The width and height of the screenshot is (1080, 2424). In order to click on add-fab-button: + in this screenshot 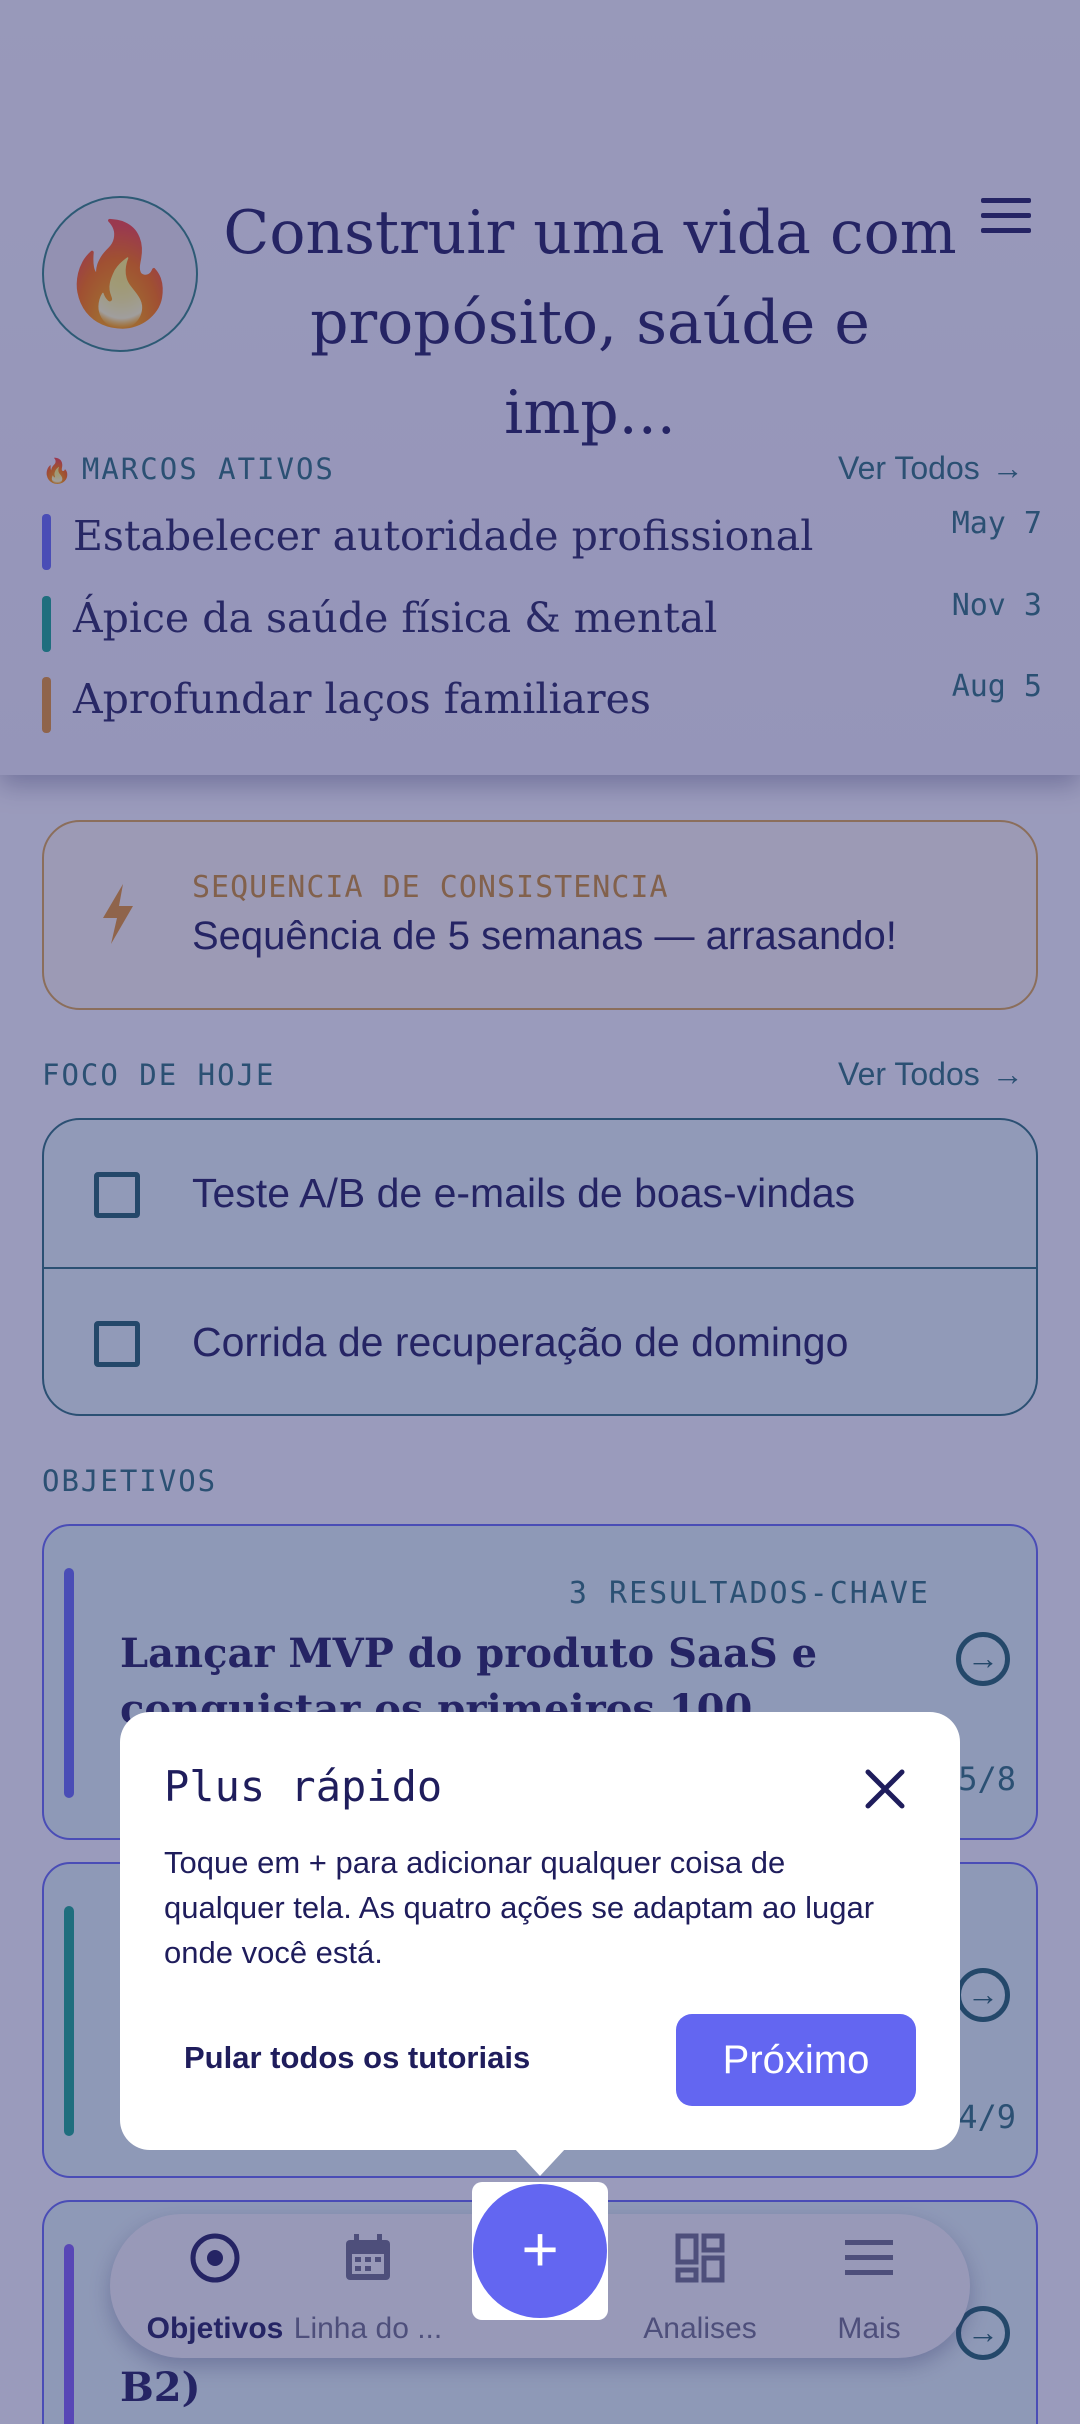, I will do `click(540, 2251)`.